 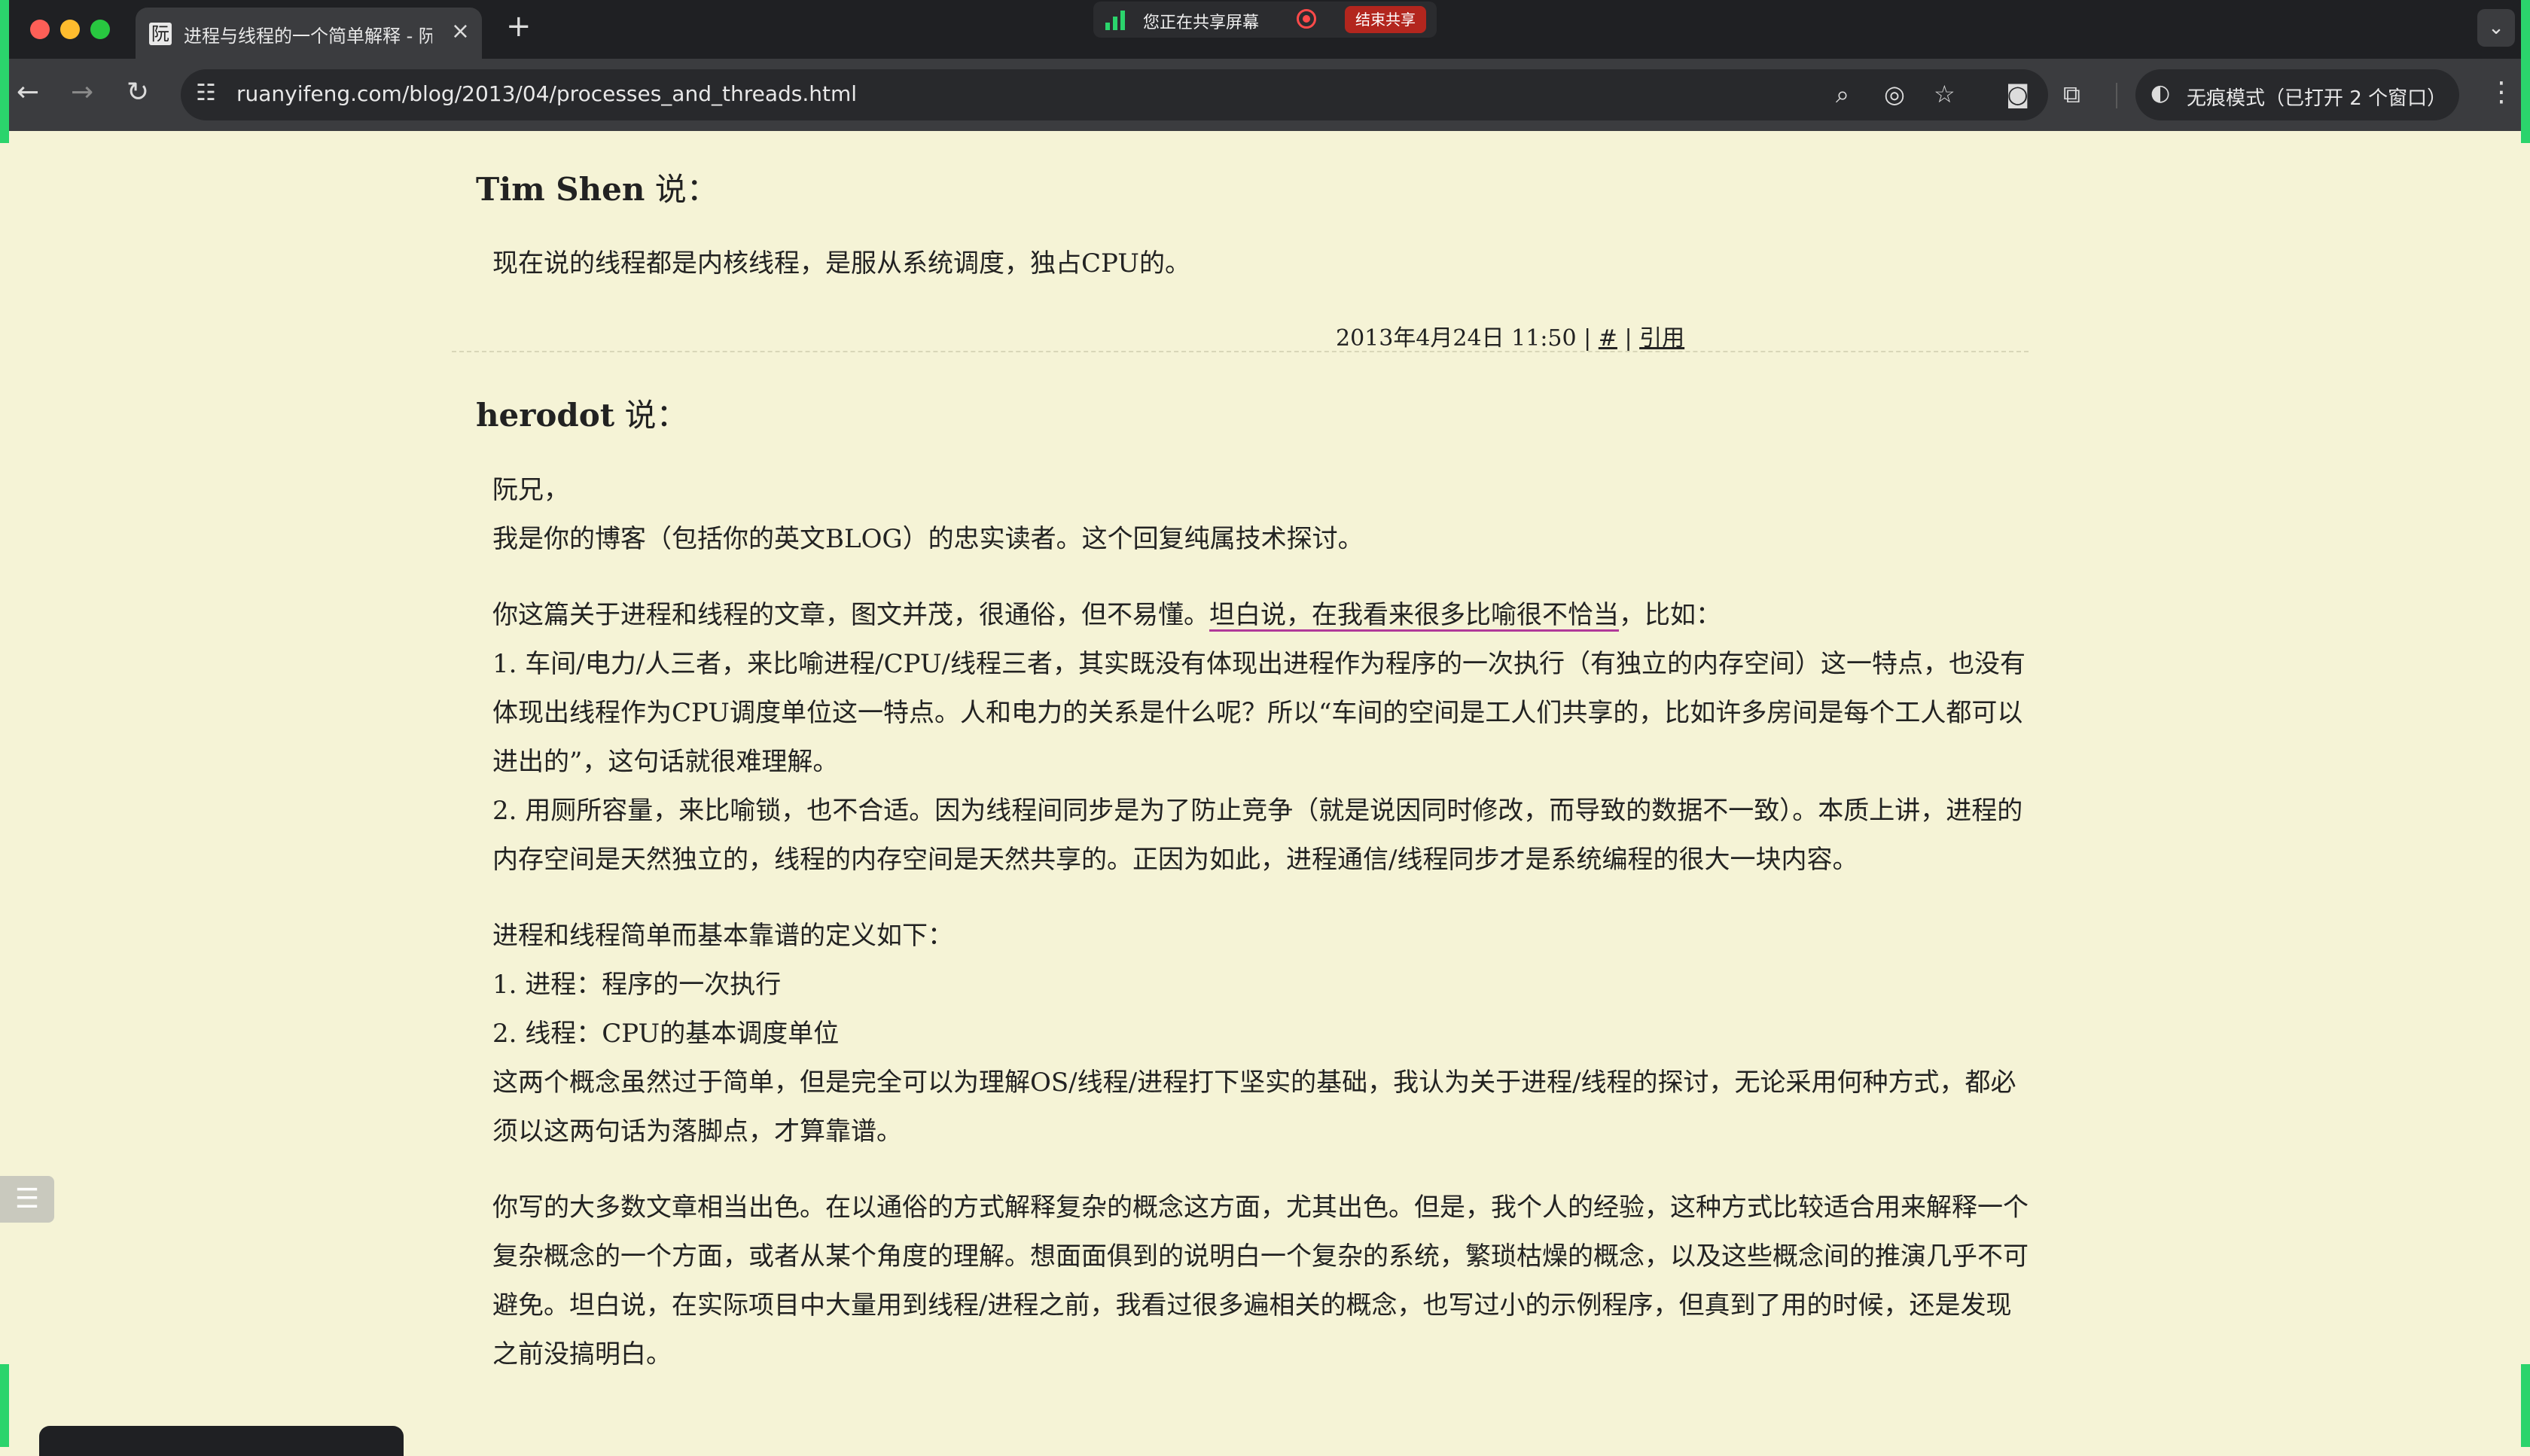 I want to click on comment-line: ，比如：, so click(x=1670, y=615).